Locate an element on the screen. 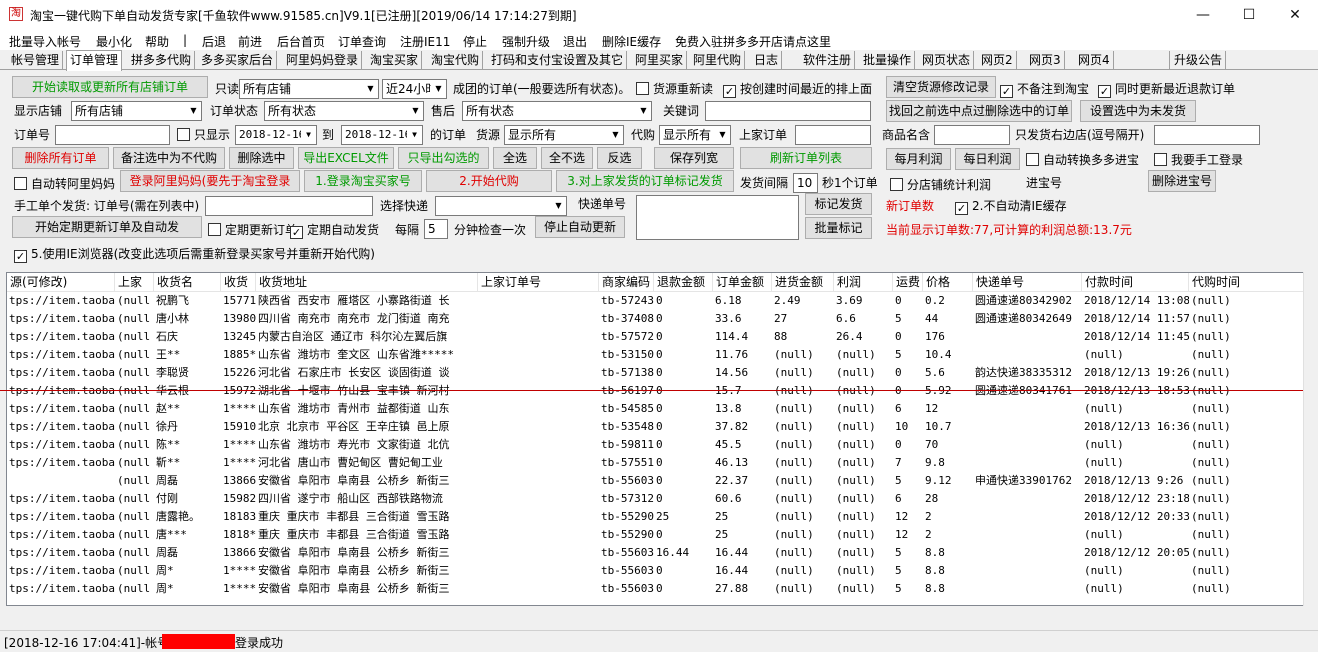 This screenshot has width=1318, height=652. menu-forward: 前进 is located at coordinates (250, 41).